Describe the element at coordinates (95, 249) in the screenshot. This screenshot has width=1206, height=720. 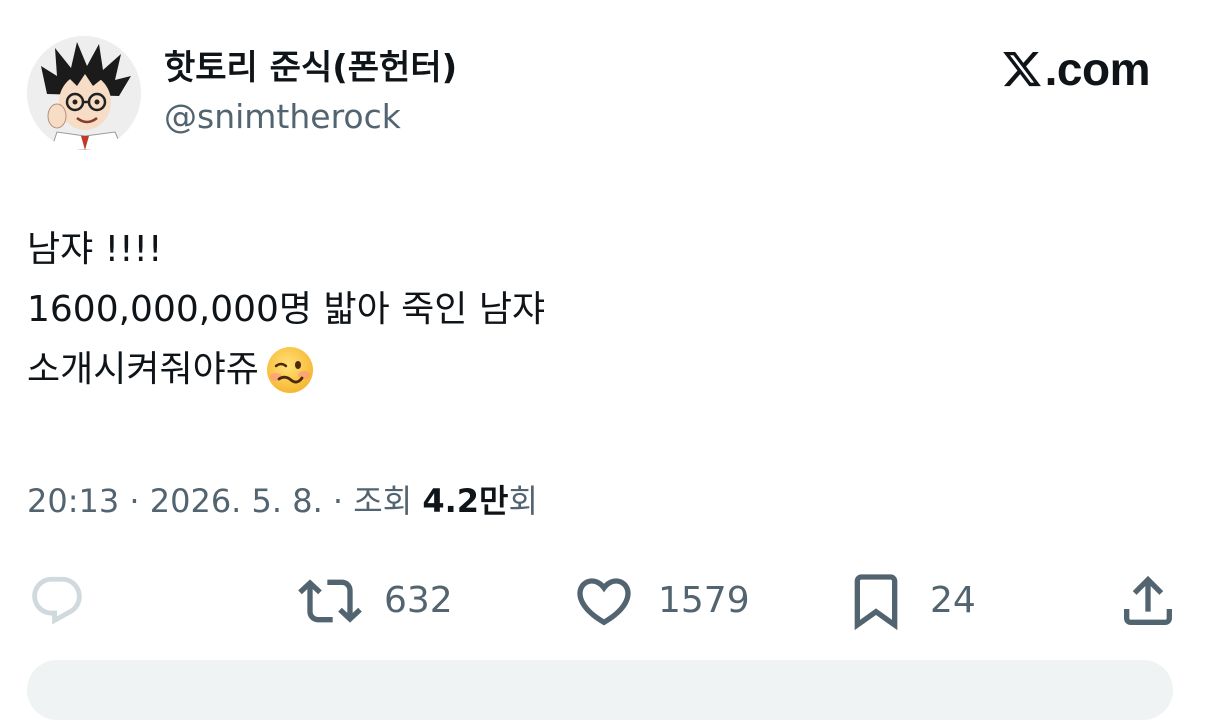
I see `tweet-line-text: 남쟈 !!!!` at that location.